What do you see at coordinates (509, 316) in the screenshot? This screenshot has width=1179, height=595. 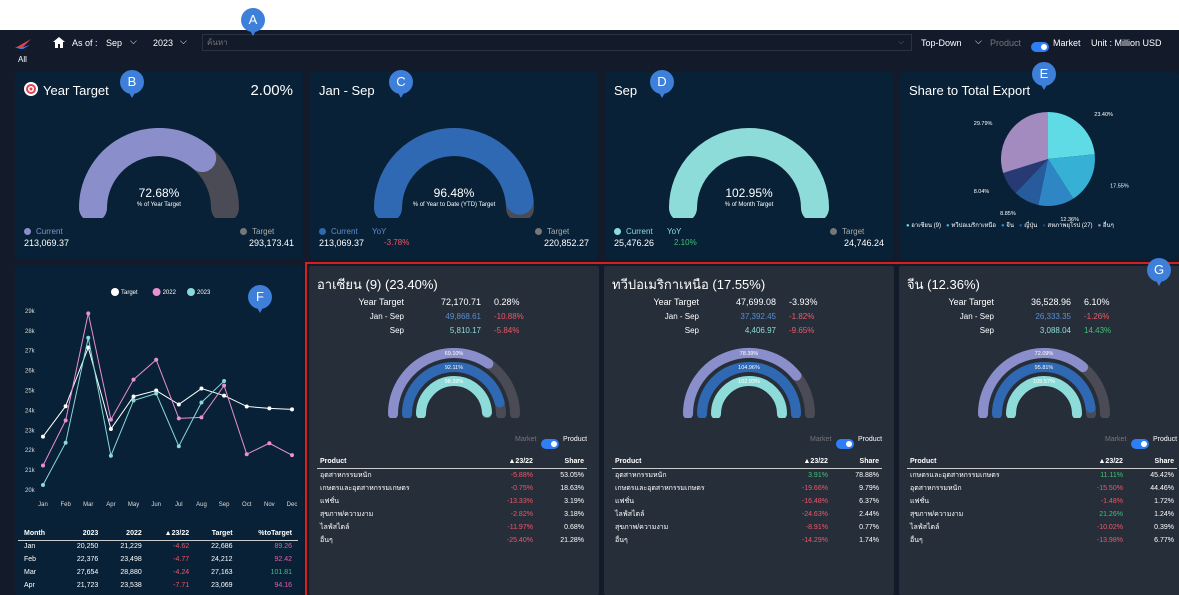 I see `ytd-pct: -10.88%` at bounding box center [509, 316].